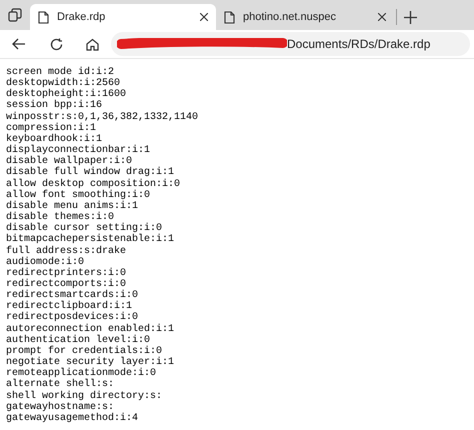 The width and height of the screenshot is (474, 430). Describe the element at coordinates (56, 44) in the screenshot. I see `refresh-icon` at that location.